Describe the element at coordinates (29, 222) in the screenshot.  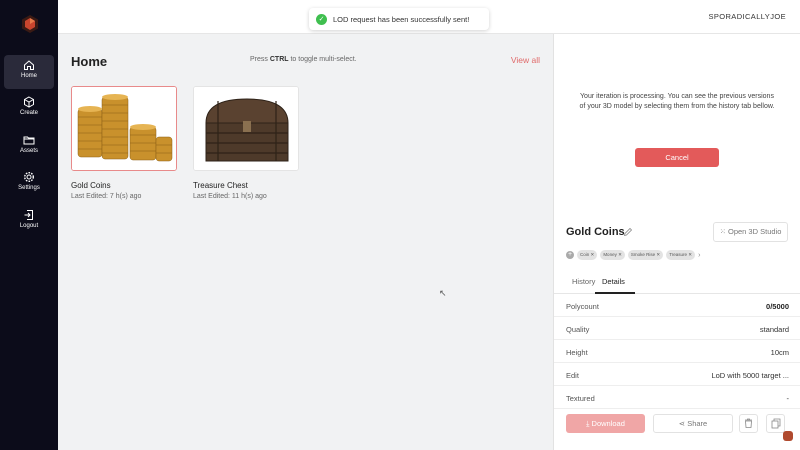
I see `sidebar-item-logout: Logout` at that location.